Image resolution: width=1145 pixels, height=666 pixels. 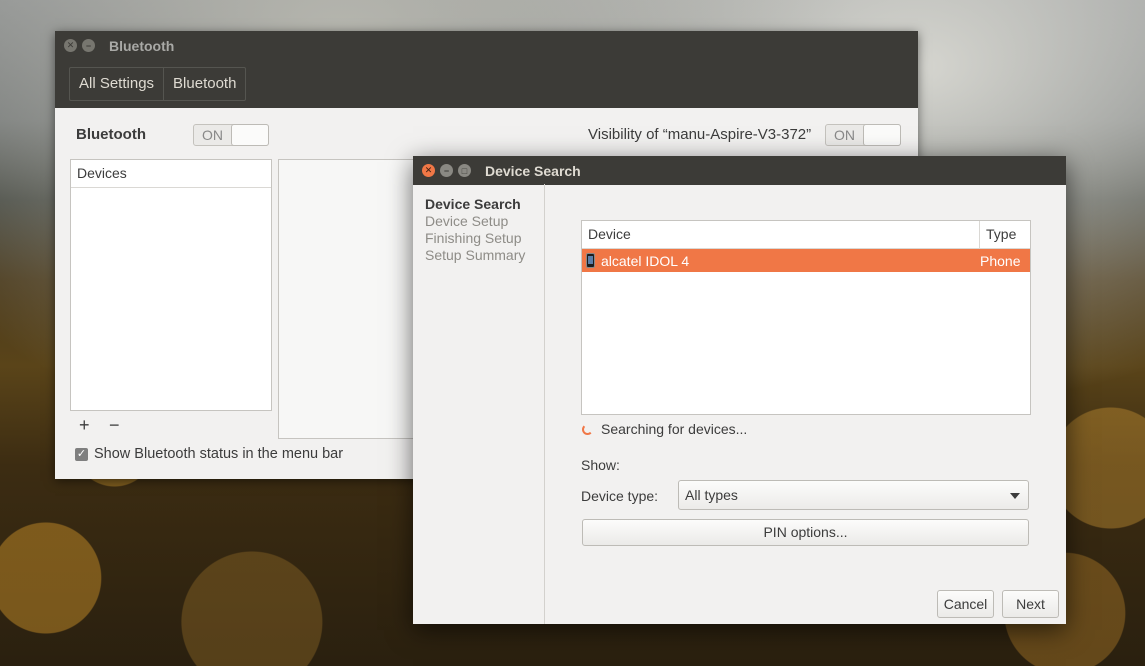 I want to click on chevron-down-icon, so click(x=1015, y=496).